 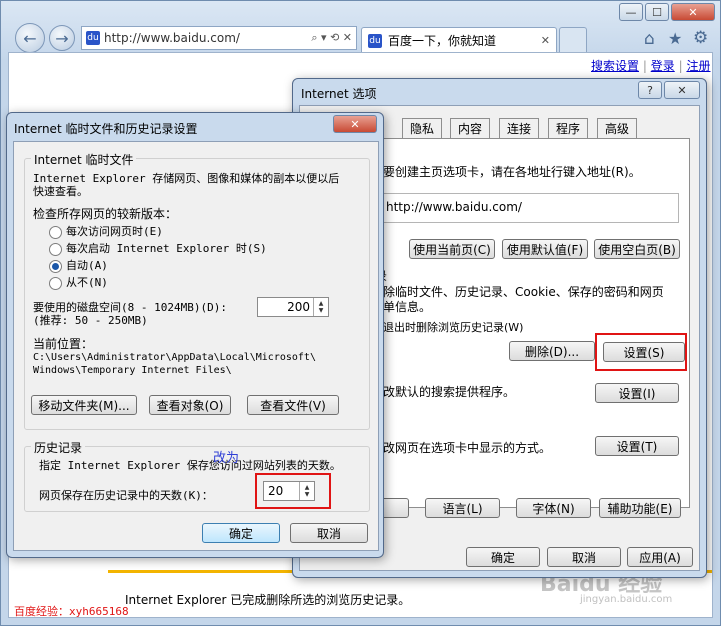 I want to click on tab-title: 百度一下，你就知道, so click(x=442, y=41).